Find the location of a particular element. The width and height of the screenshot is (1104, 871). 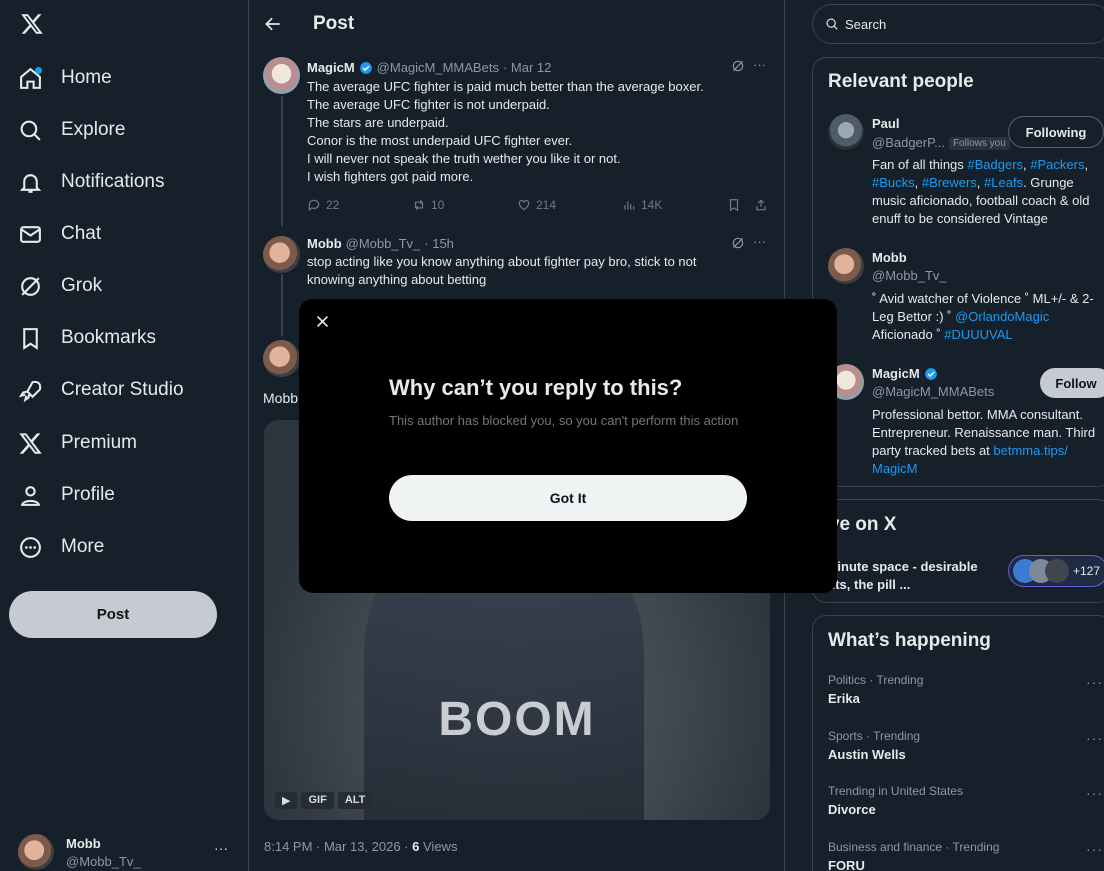

share-button is located at coordinates (761, 205).